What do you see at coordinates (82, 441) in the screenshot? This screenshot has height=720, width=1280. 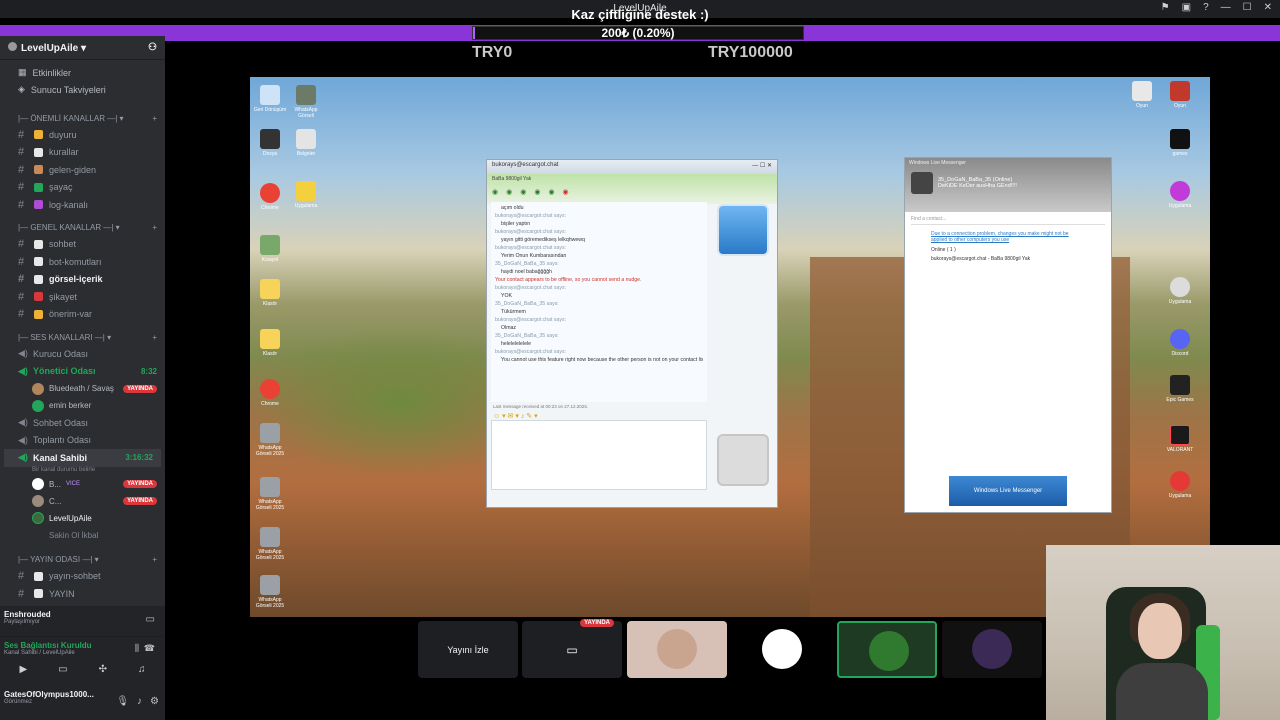 I see `voice-toplanti-odasi: ◀) Toplantı Odası` at bounding box center [82, 441].